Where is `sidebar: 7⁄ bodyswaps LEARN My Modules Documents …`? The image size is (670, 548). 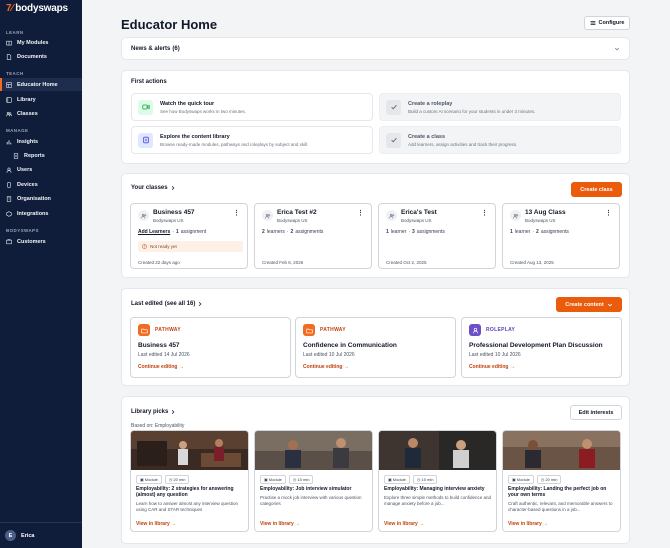
sidebar: 7⁄ bodyswaps LEARN My Modules Documents … is located at coordinates (41, 274).